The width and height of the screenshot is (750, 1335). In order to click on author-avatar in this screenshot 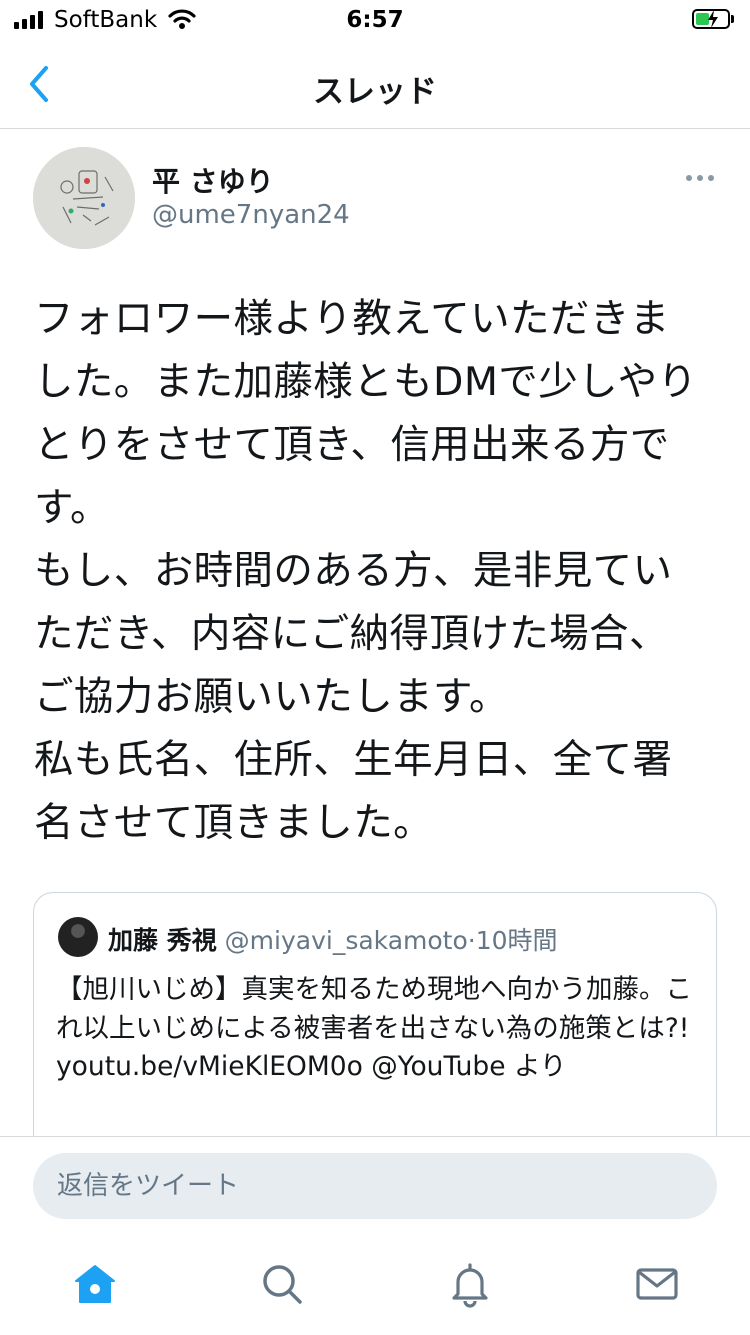, I will do `click(84, 198)`.